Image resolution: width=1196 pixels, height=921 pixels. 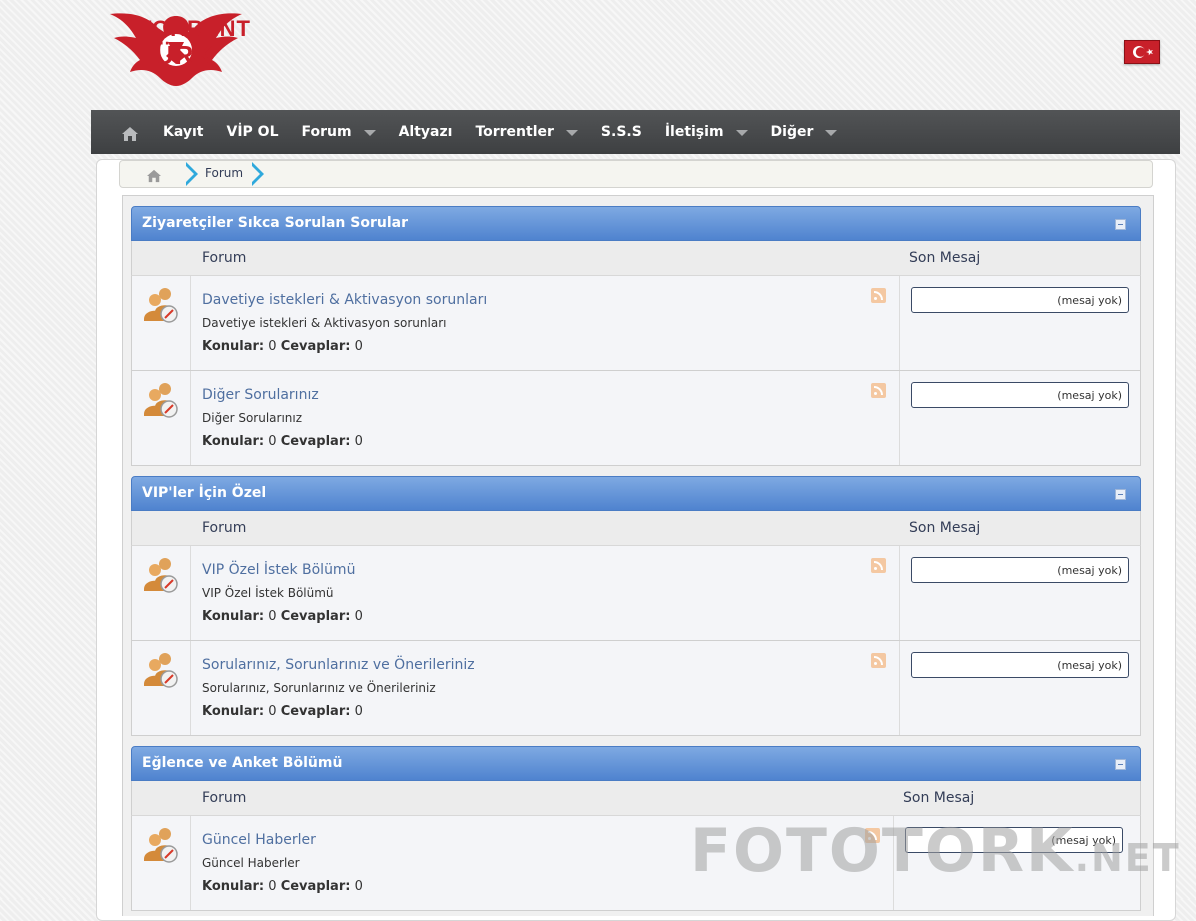 I want to click on nav-label: Altyazı, so click(x=425, y=132).